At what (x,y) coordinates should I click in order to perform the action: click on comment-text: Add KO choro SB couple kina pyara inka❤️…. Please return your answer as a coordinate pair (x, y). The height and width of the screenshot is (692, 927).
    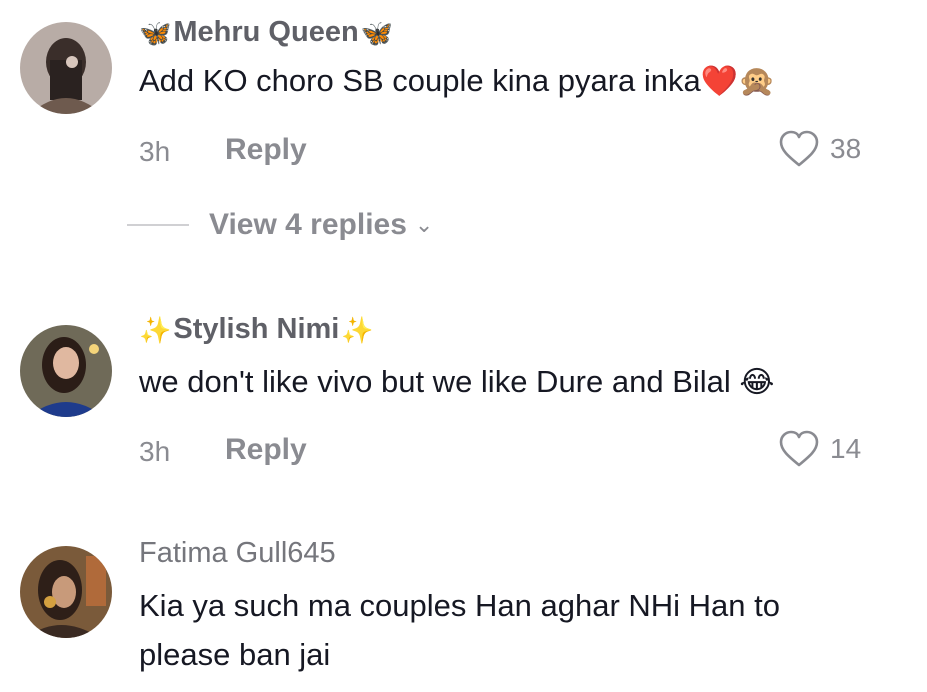
    Looking at the image, I should click on (457, 81).